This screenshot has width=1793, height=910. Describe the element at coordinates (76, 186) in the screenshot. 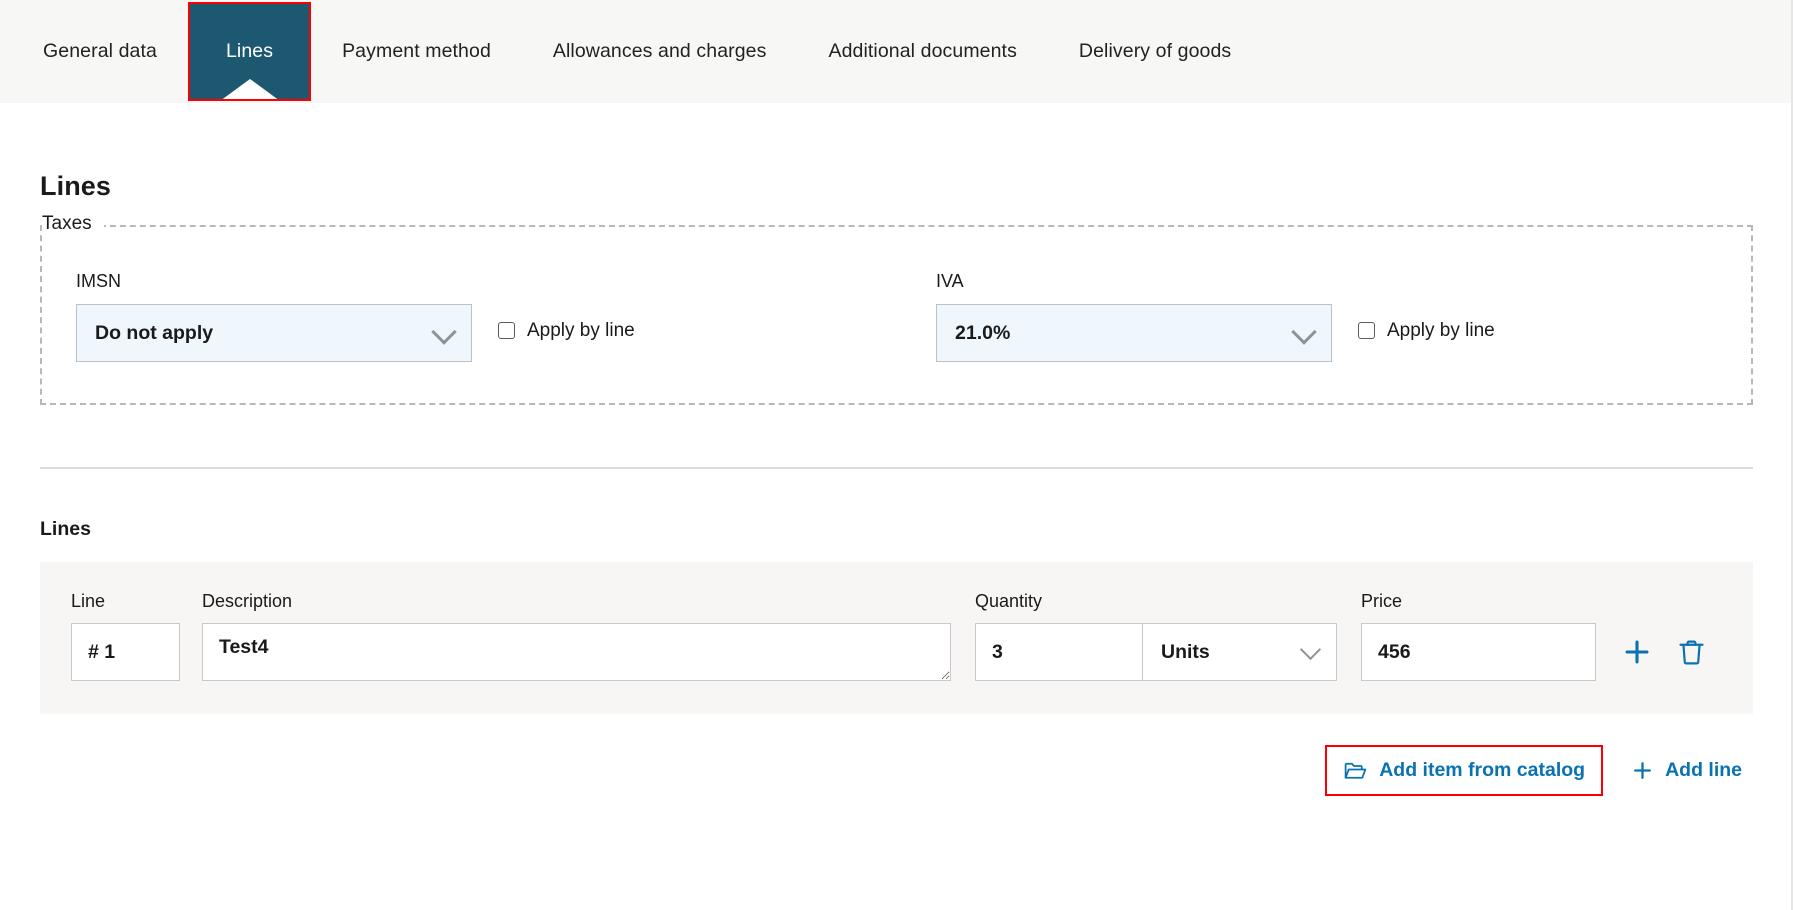

I see `page-title: Lines` at that location.